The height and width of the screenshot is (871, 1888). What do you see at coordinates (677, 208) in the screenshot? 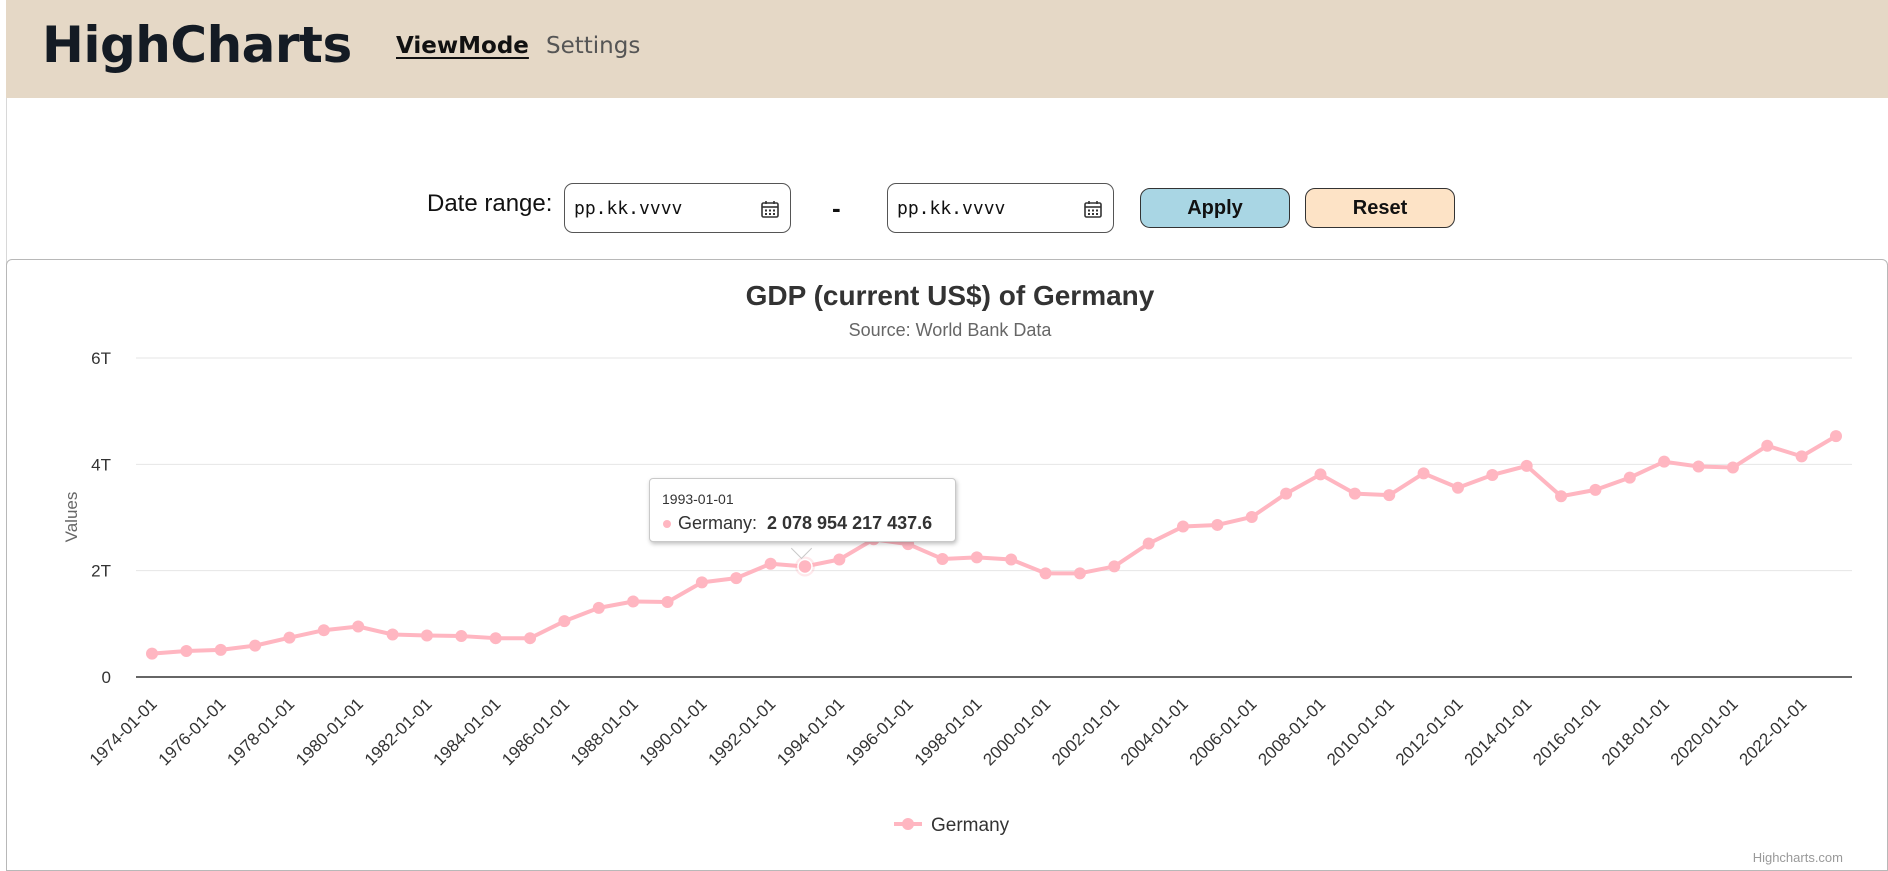
I see `start-date-input: pp.kk.vvvv` at bounding box center [677, 208].